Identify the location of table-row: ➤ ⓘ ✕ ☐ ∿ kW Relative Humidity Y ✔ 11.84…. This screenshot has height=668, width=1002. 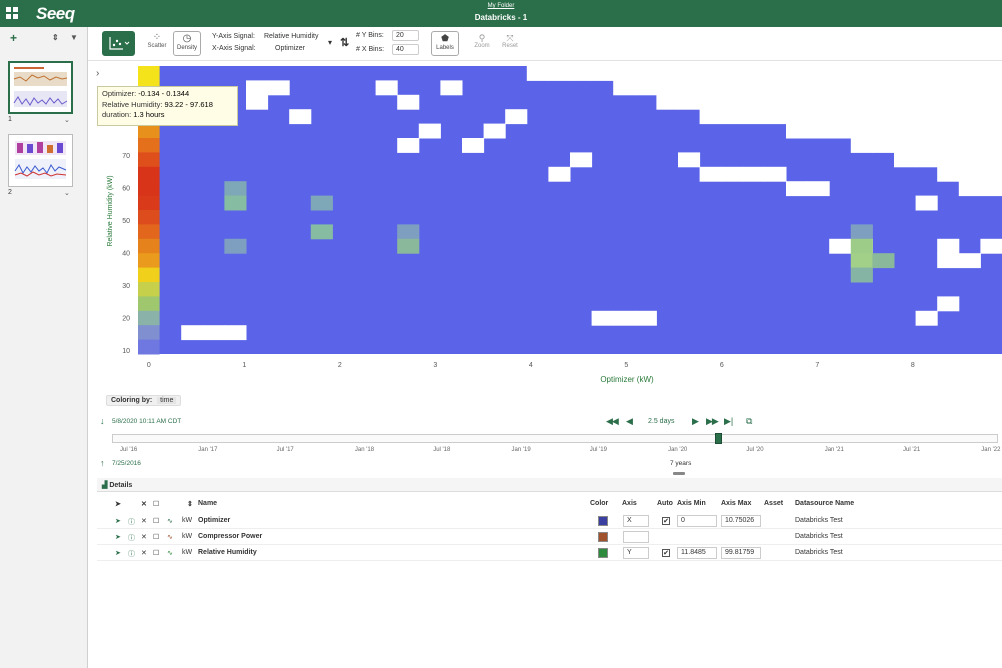
(549, 553).